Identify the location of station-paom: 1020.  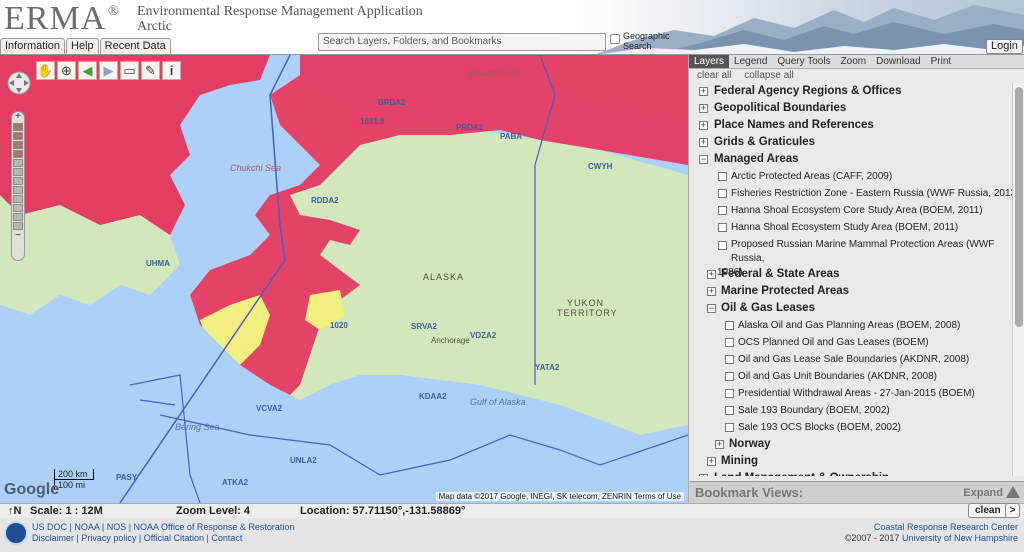
(339, 325).